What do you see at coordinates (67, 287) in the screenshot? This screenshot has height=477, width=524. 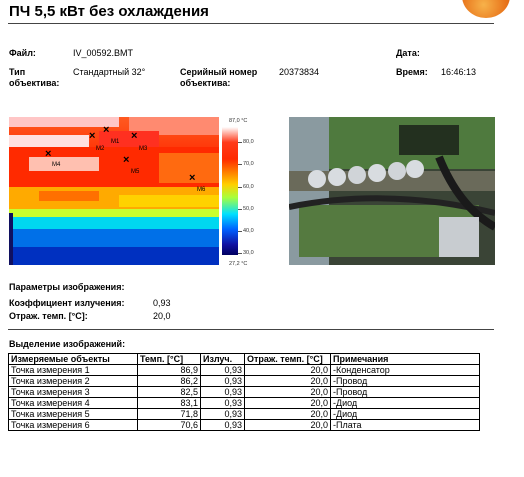 I see `params-heading: Параметры изображения:` at bounding box center [67, 287].